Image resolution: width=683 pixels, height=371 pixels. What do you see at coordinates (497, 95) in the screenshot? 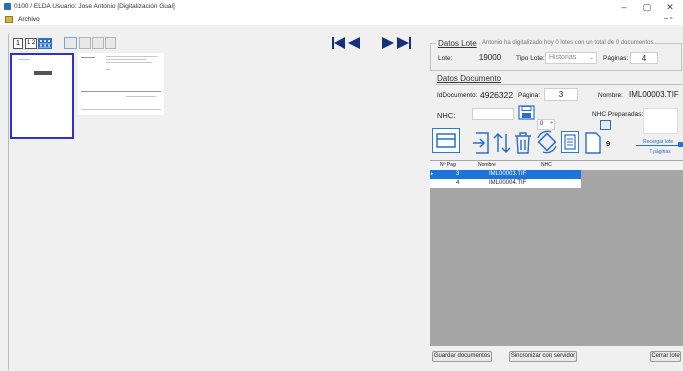
I see `iddocumento-value: 4926322` at bounding box center [497, 95].